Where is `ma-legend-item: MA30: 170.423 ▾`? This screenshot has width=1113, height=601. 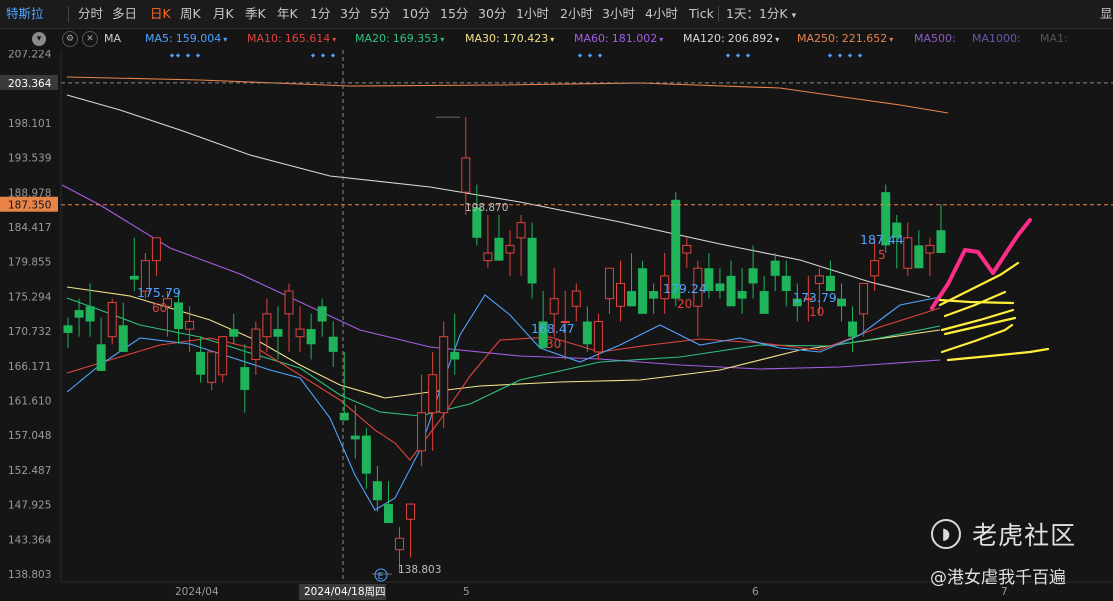 ma-legend-item: MA30: 170.423 ▾ is located at coordinates (509, 39).